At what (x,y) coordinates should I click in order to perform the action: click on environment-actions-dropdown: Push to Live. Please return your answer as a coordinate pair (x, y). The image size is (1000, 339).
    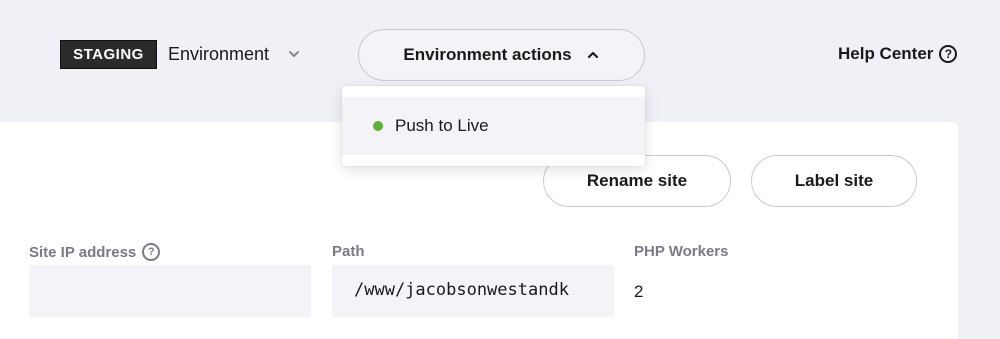
    Looking at the image, I should click on (493, 126).